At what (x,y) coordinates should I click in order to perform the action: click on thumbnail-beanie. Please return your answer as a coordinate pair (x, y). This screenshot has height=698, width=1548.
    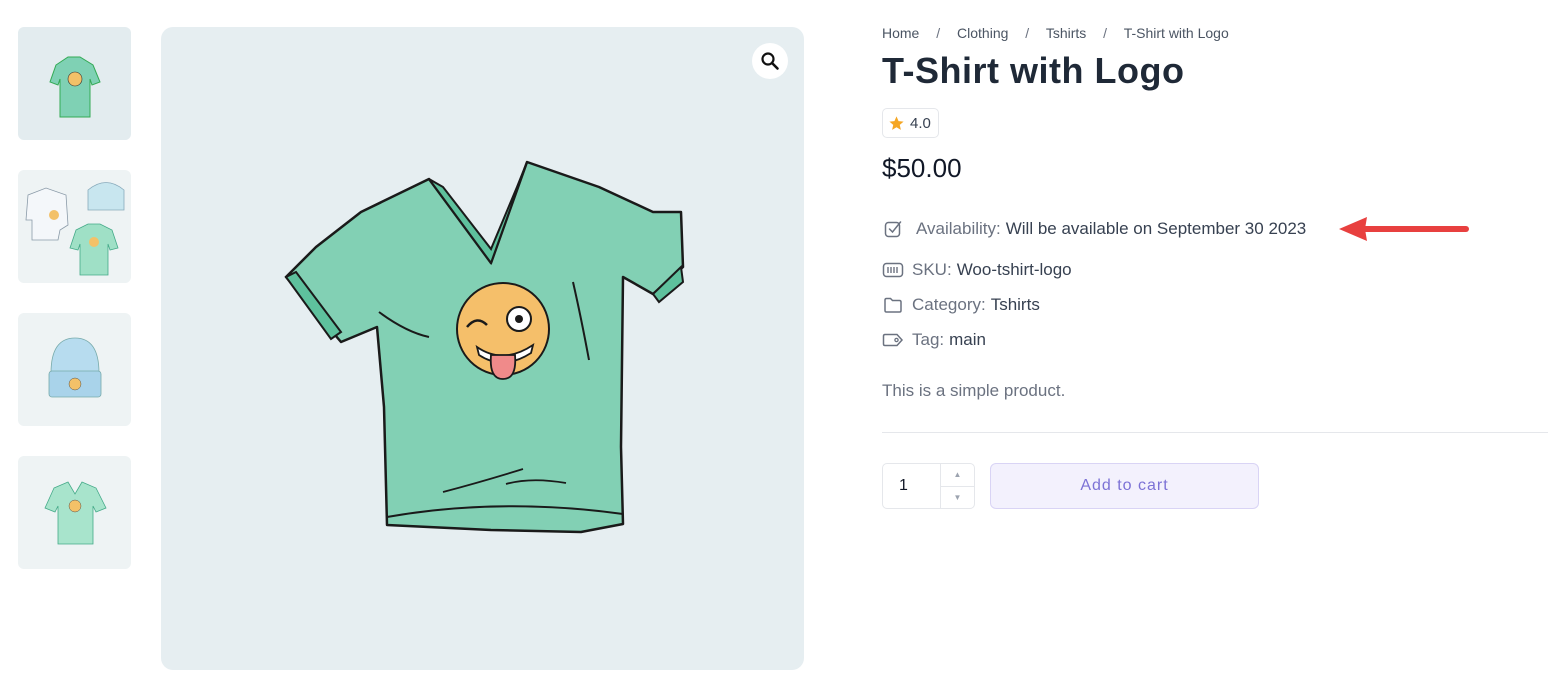
    Looking at the image, I should click on (74, 369).